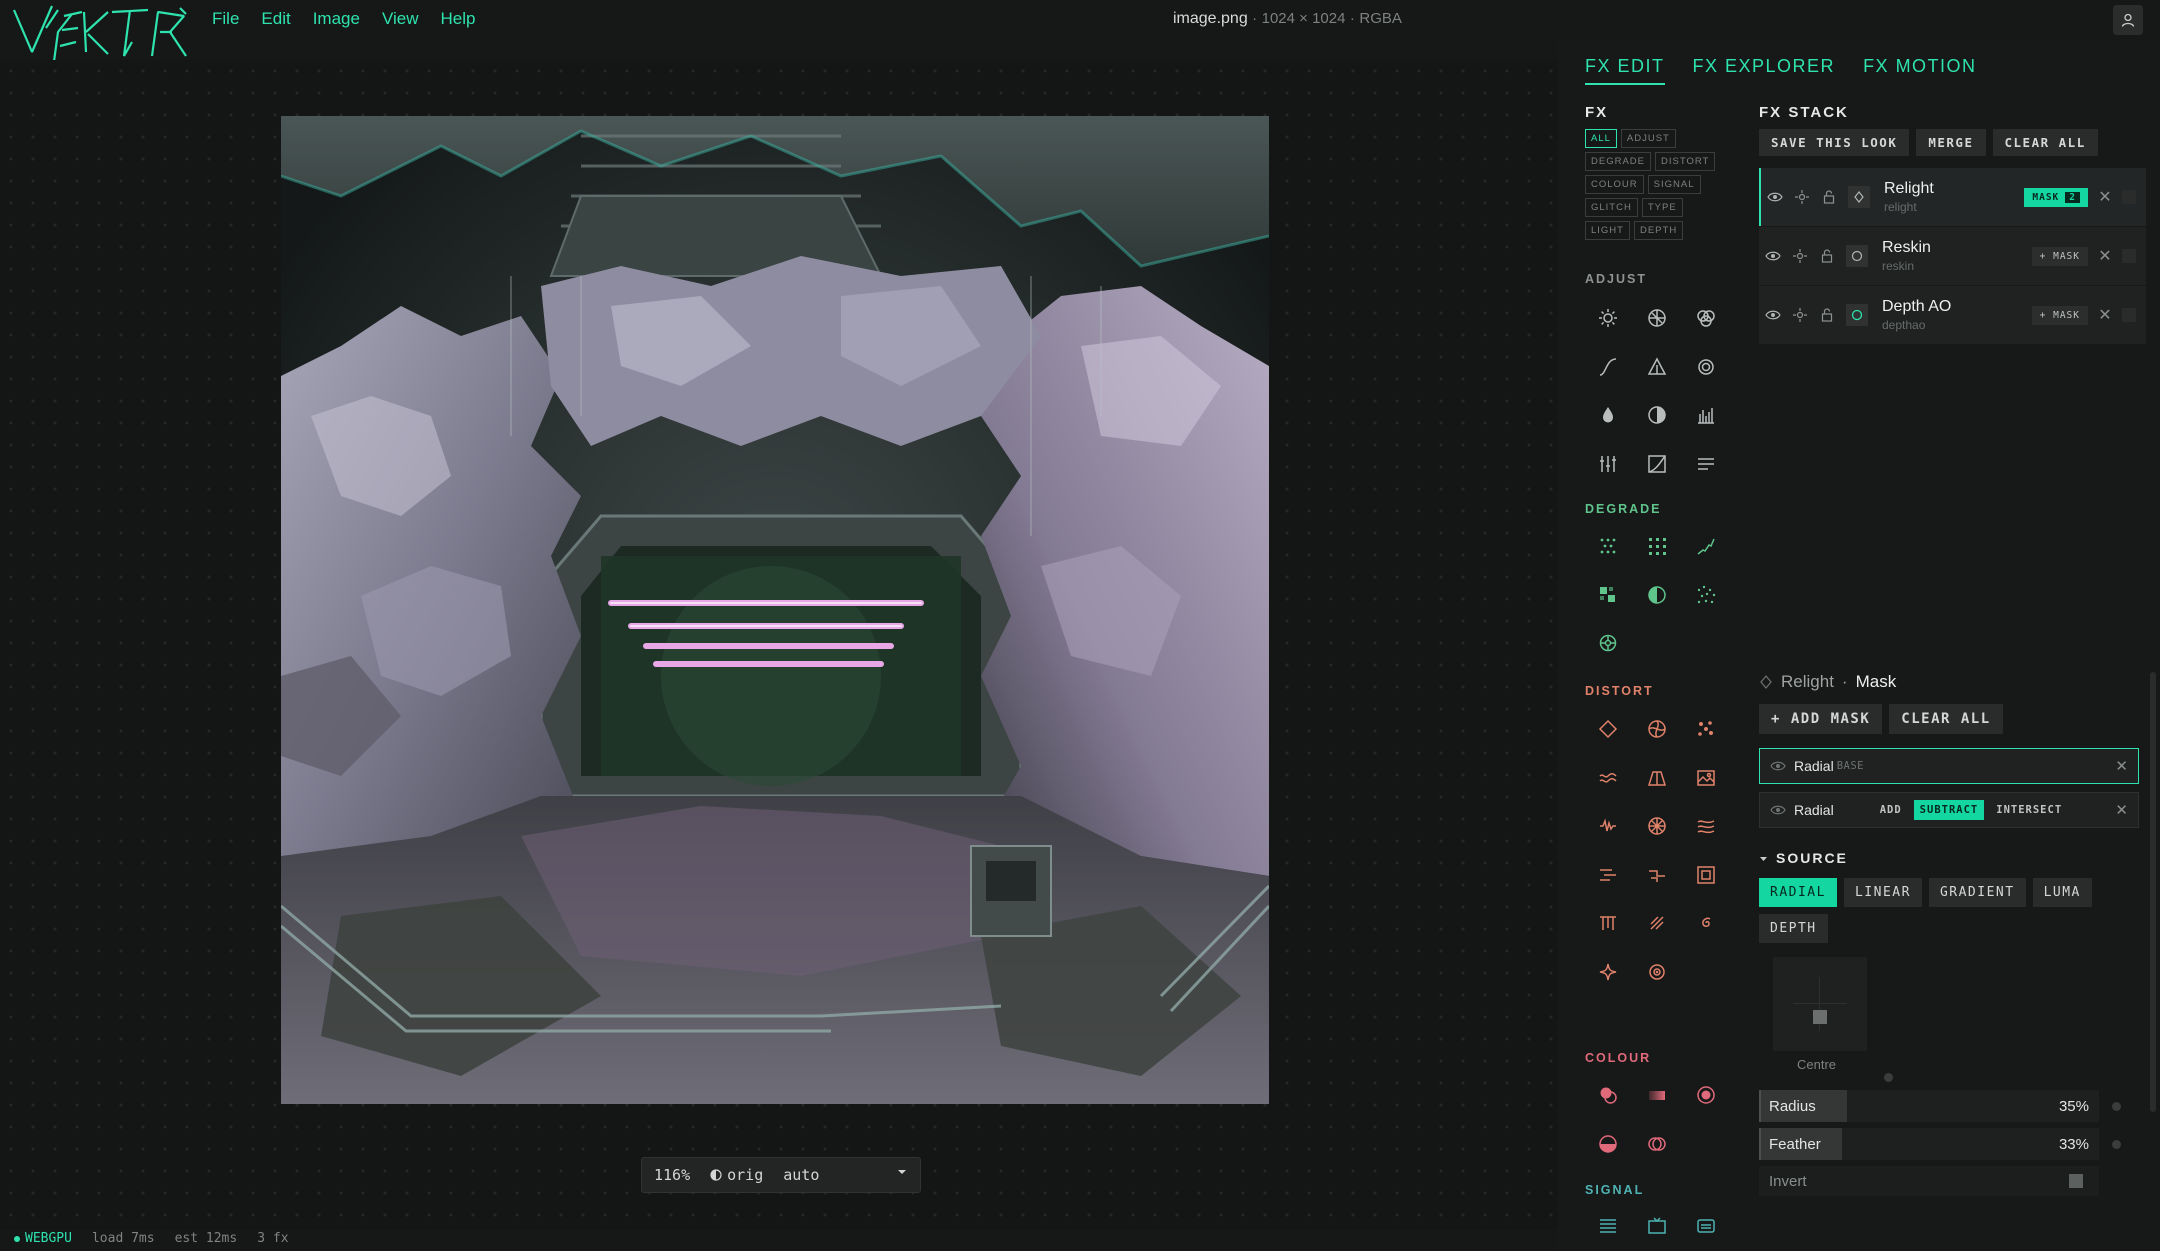  What do you see at coordinates (1834, 142) in the screenshot?
I see `save-look-button: SAVE THIS LOOK` at bounding box center [1834, 142].